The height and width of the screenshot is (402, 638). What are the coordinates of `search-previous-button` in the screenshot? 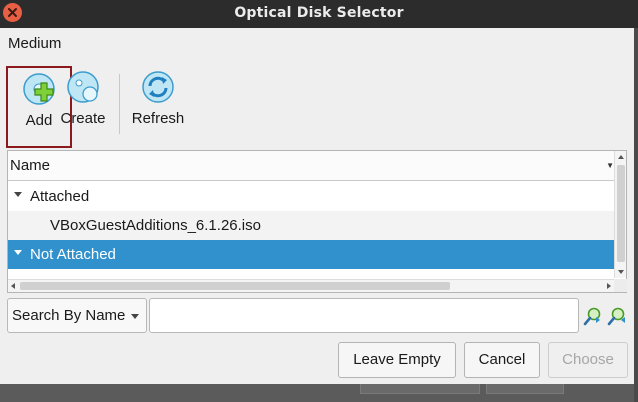 It's located at (593, 316).